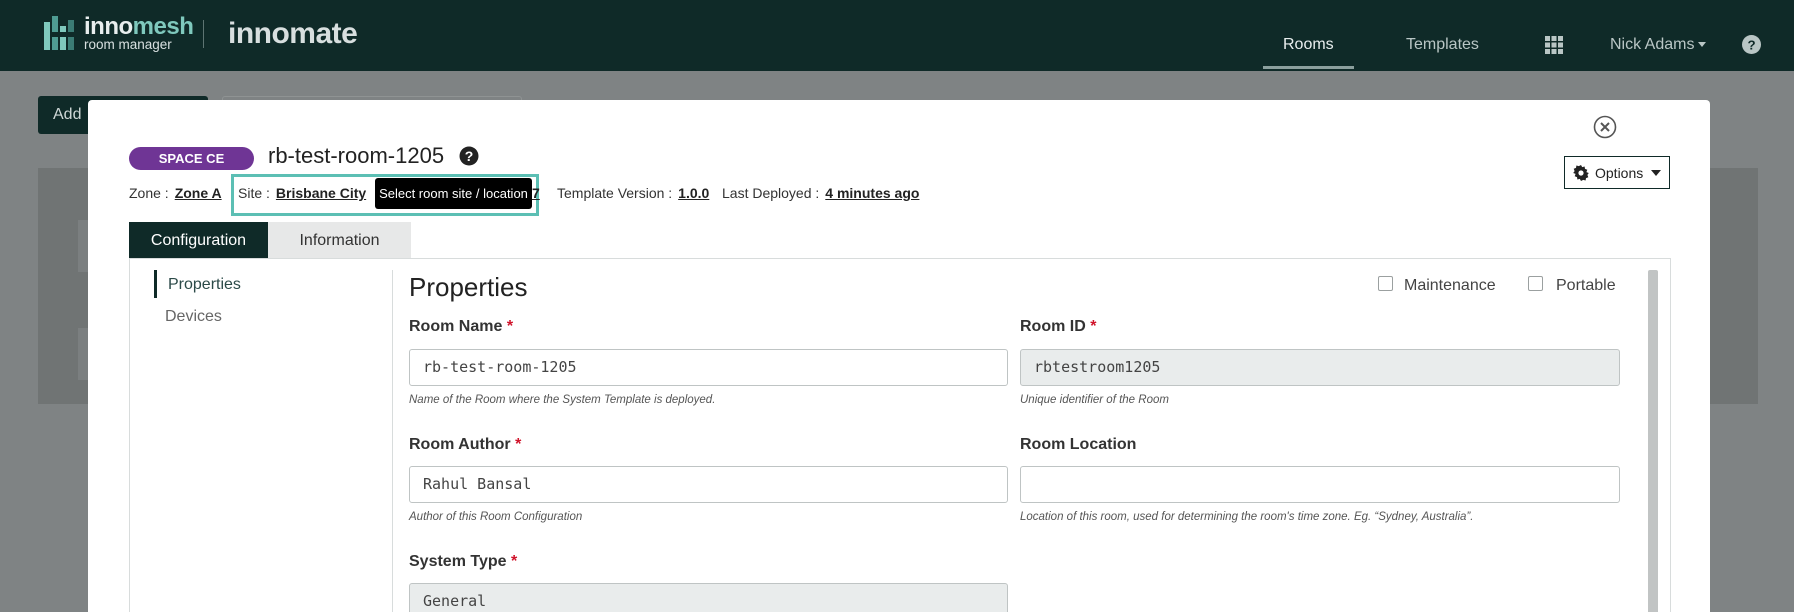 The width and height of the screenshot is (1794, 612). Describe the element at coordinates (465, 444) in the screenshot. I see `room-author-label: Room Author *` at that location.